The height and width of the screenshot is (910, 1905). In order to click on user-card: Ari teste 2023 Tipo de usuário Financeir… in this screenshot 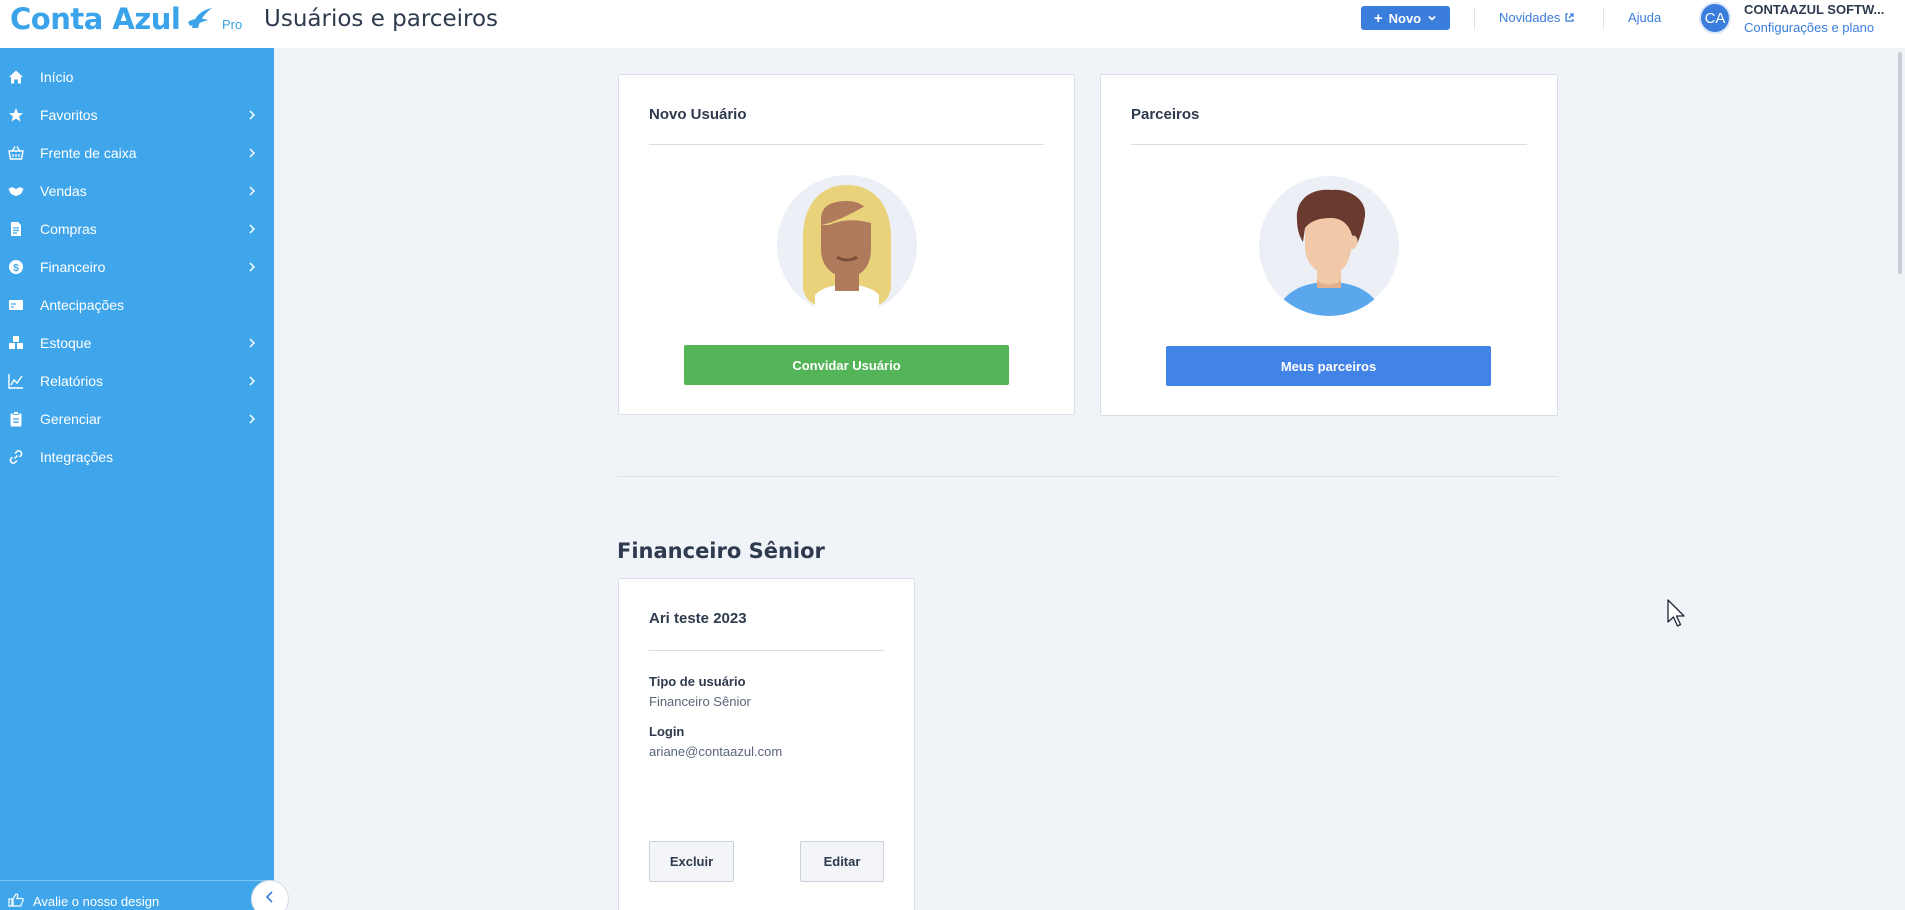, I will do `click(766, 744)`.